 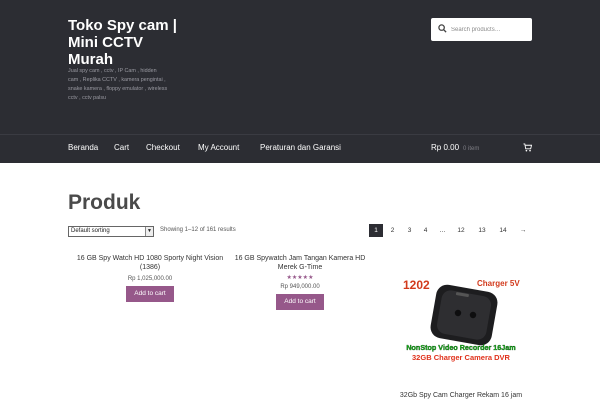 What do you see at coordinates (461, 357) in the screenshot?
I see `image-caption-line2: 32GB Charger Camera DVR` at bounding box center [461, 357].